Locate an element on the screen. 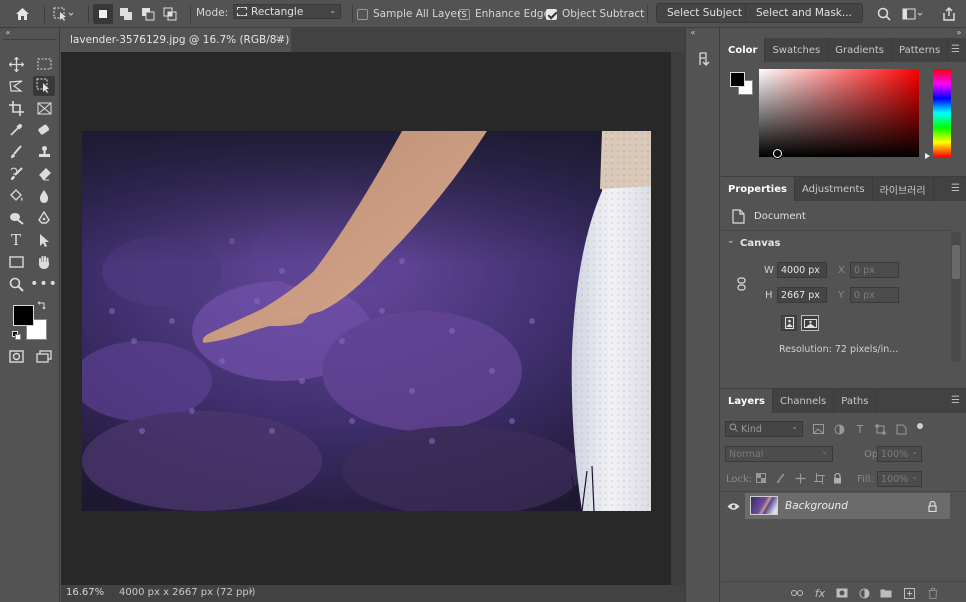 The width and height of the screenshot is (966, 602). layer-row: Background is located at coordinates (843, 506).